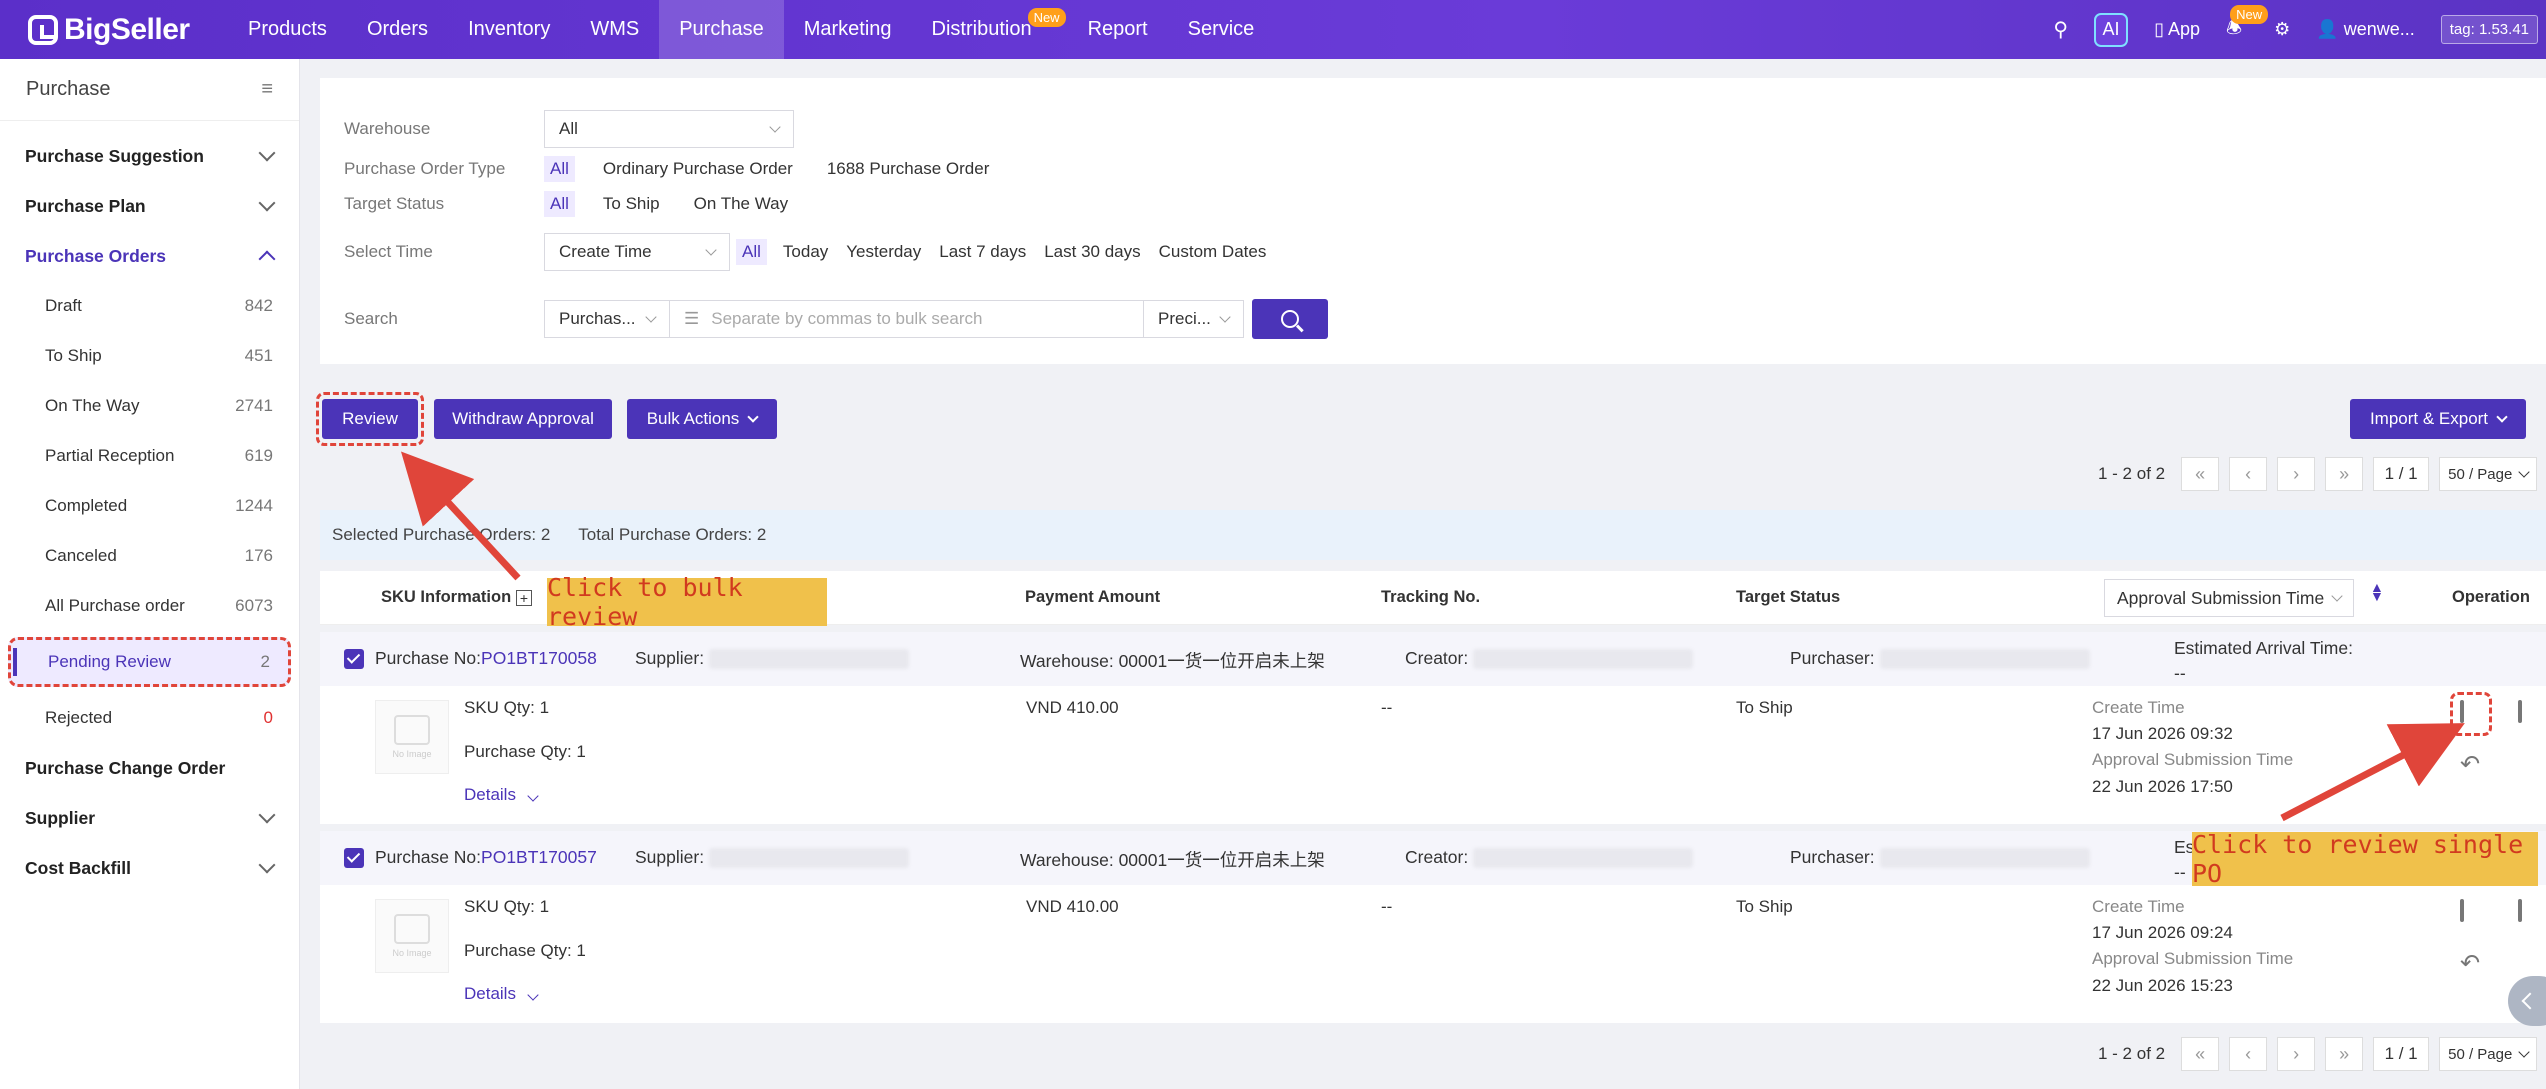 The width and height of the screenshot is (2546, 1089). What do you see at coordinates (670, 658) in the screenshot?
I see `supplier-label: Supplier:` at bounding box center [670, 658].